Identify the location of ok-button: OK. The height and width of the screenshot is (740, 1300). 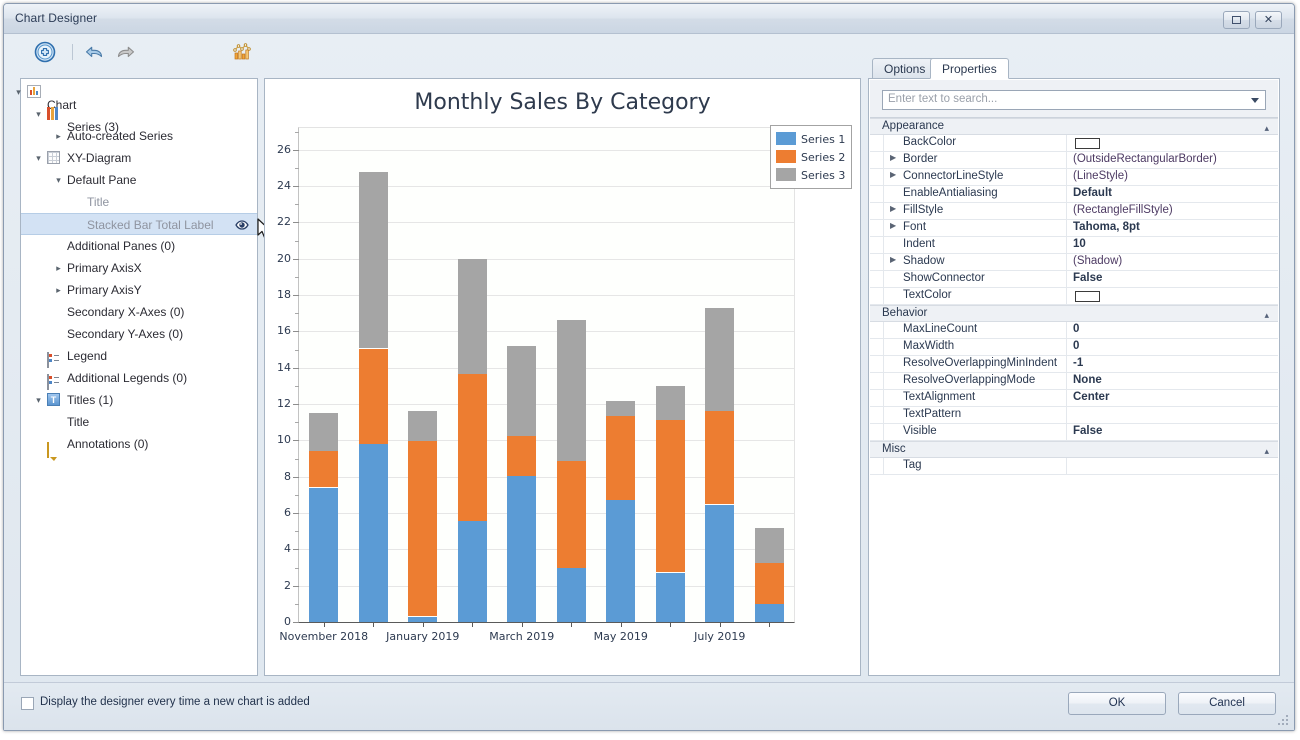
(1117, 703).